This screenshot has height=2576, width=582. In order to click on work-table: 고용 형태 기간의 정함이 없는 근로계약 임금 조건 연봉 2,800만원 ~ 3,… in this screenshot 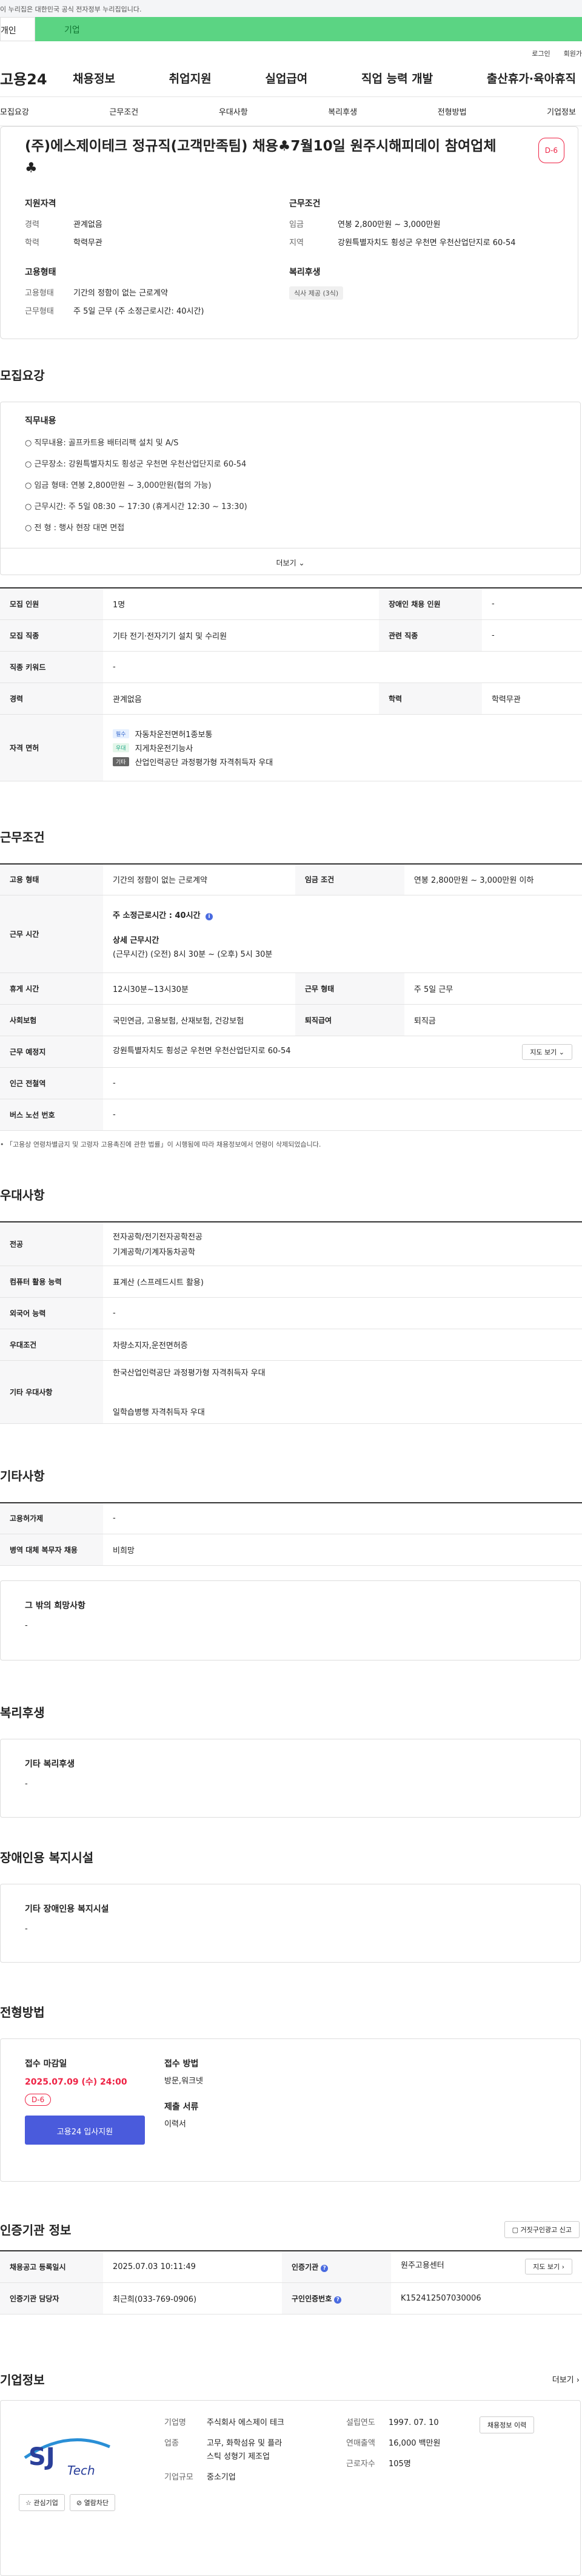, I will do `click(291, 997)`.